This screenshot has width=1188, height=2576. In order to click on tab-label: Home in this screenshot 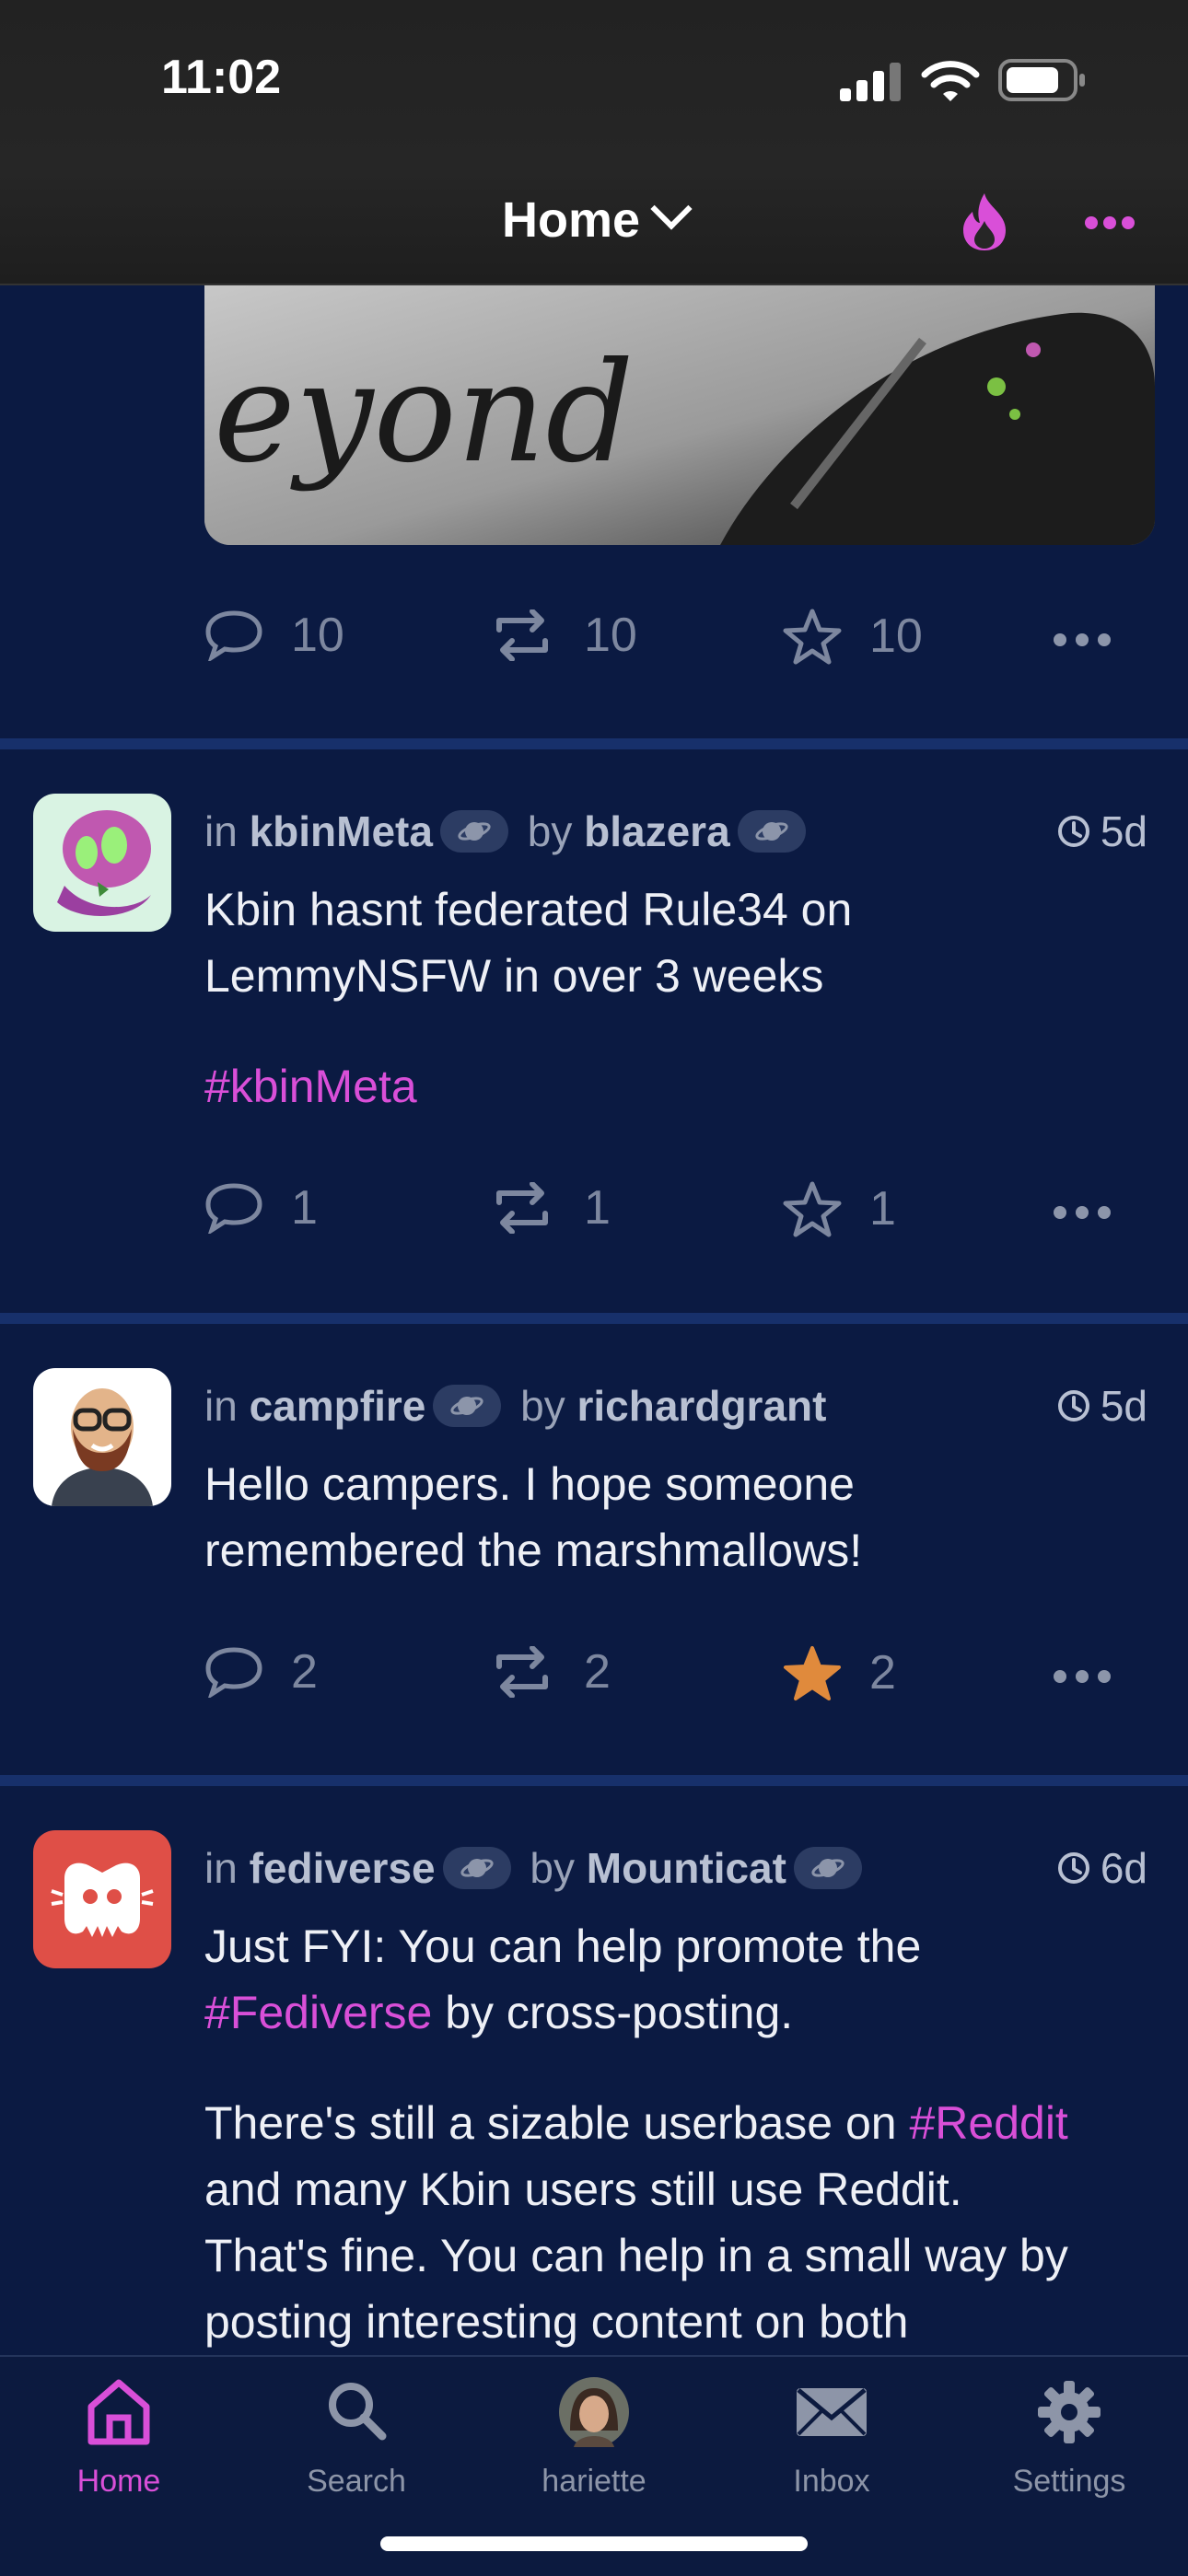, I will do `click(119, 2481)`.